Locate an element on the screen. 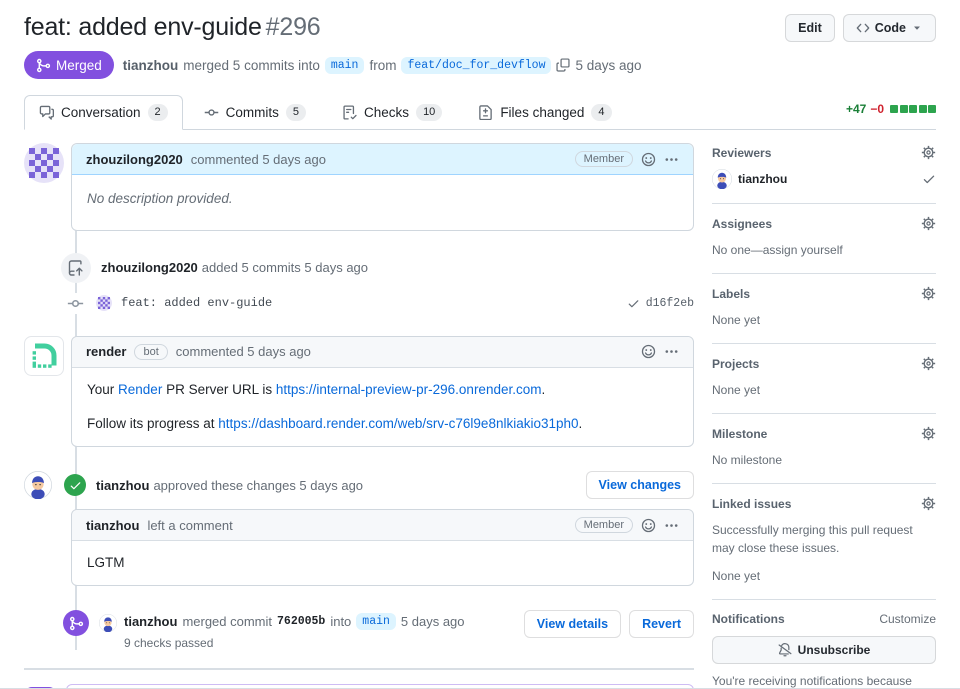  tab-commits: Commits 5 is located at coordinates (255, 112).